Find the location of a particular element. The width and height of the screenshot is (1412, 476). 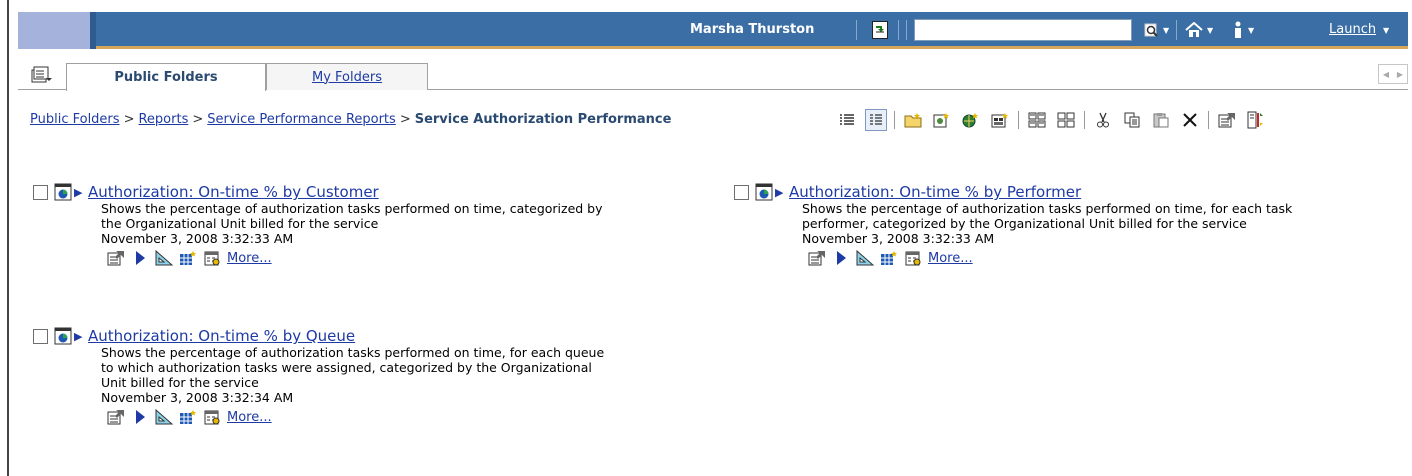

tab-menu-button is located at coordinates (42, 74).